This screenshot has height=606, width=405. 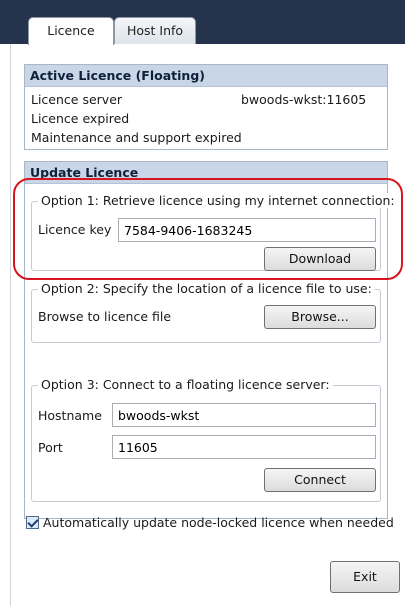 What do you see at coordinates (320, 480) in the screenshot?
I see `connect-button: Connect` at bounding box center [320, 480].